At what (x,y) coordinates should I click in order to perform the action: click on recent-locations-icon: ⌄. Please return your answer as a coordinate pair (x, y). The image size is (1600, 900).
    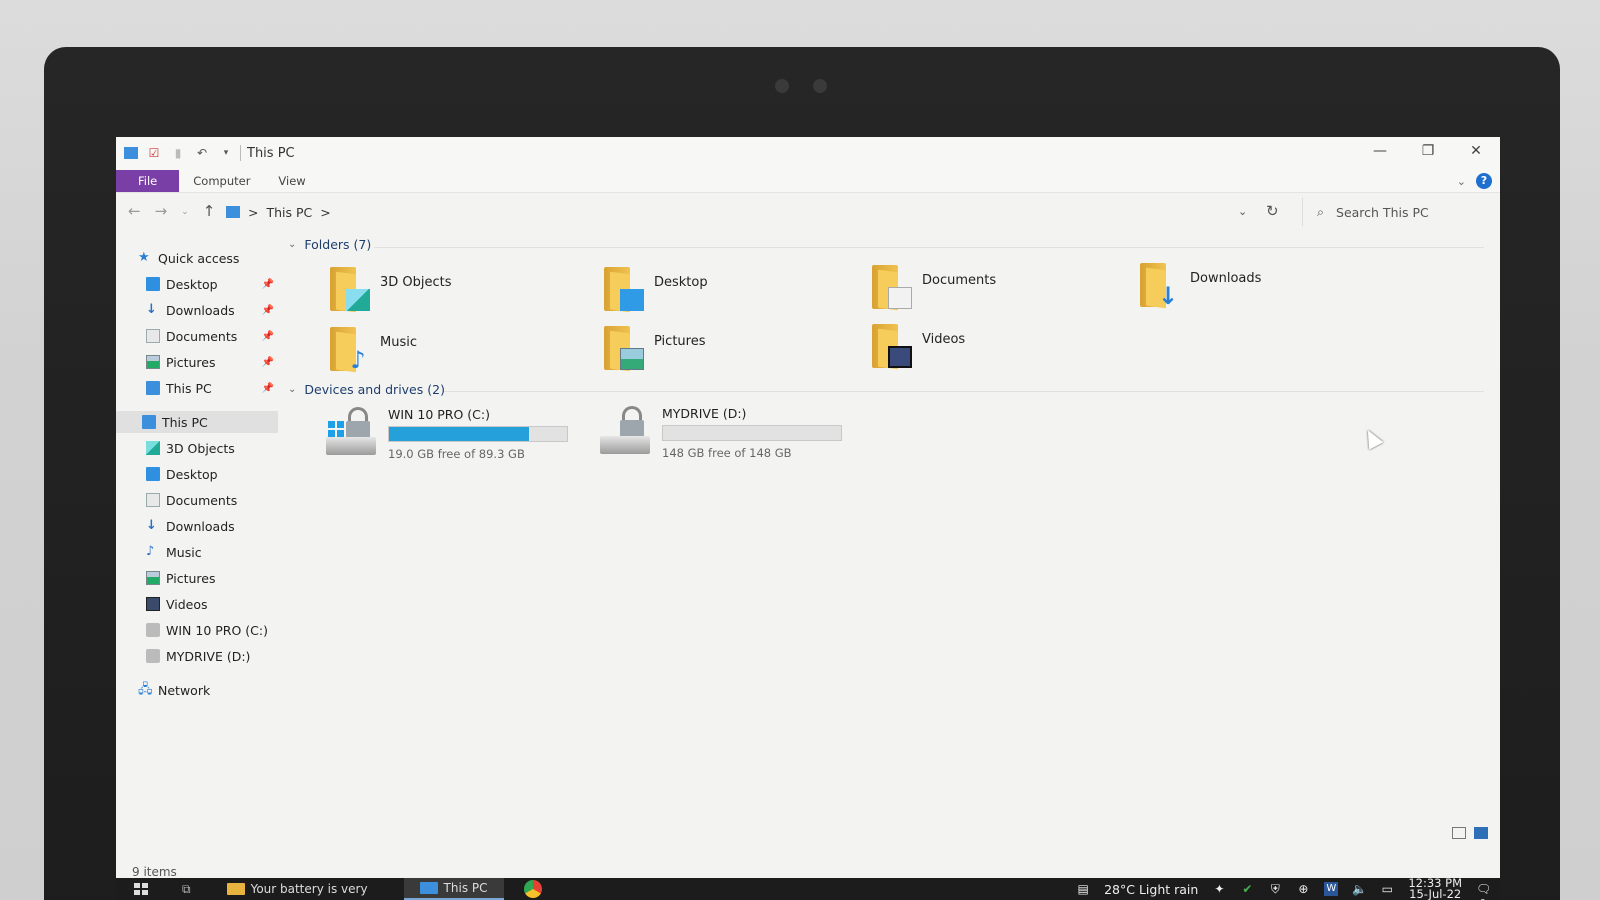
    Looking at the image, I should click on (185, 212).